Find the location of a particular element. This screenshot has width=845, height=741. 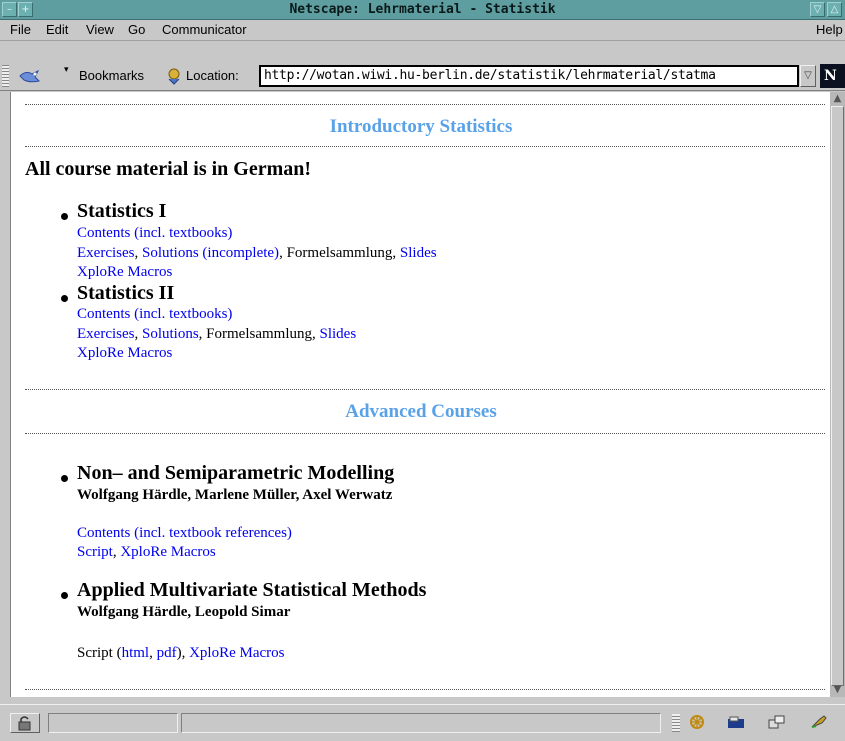

menu-go: Go is located at coordinates (136, 30).